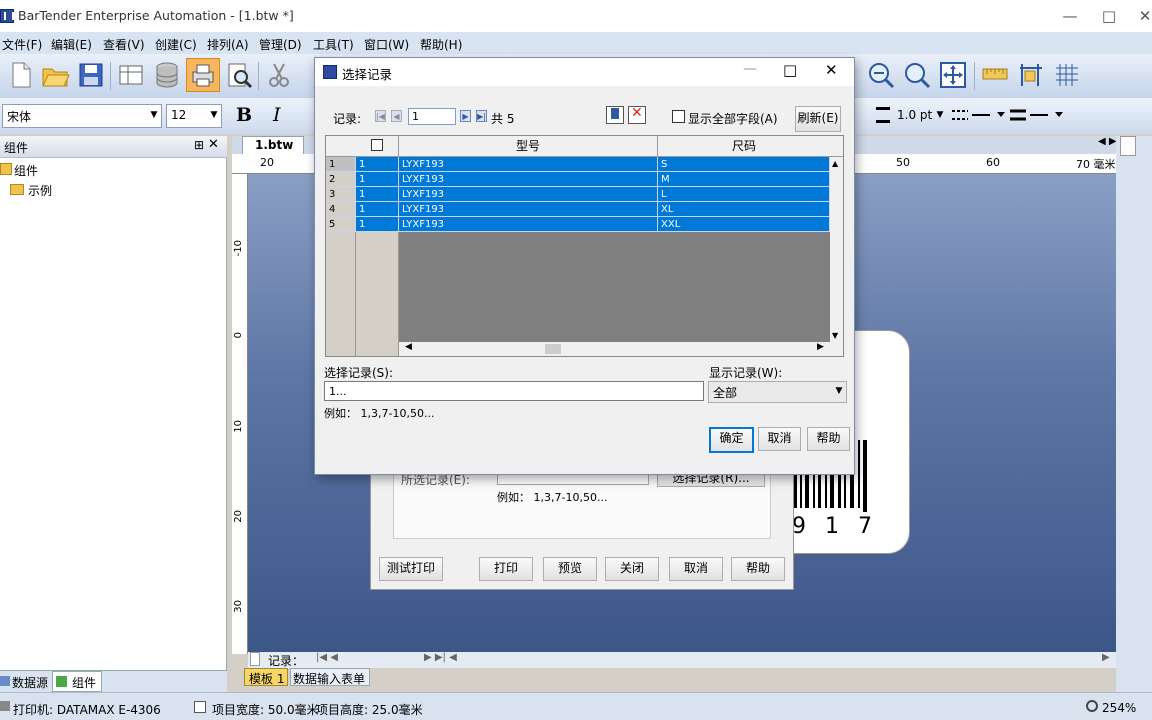  Describe the element at coordinates (255, 659) in the screenshot. I see `record-icon` at that location.